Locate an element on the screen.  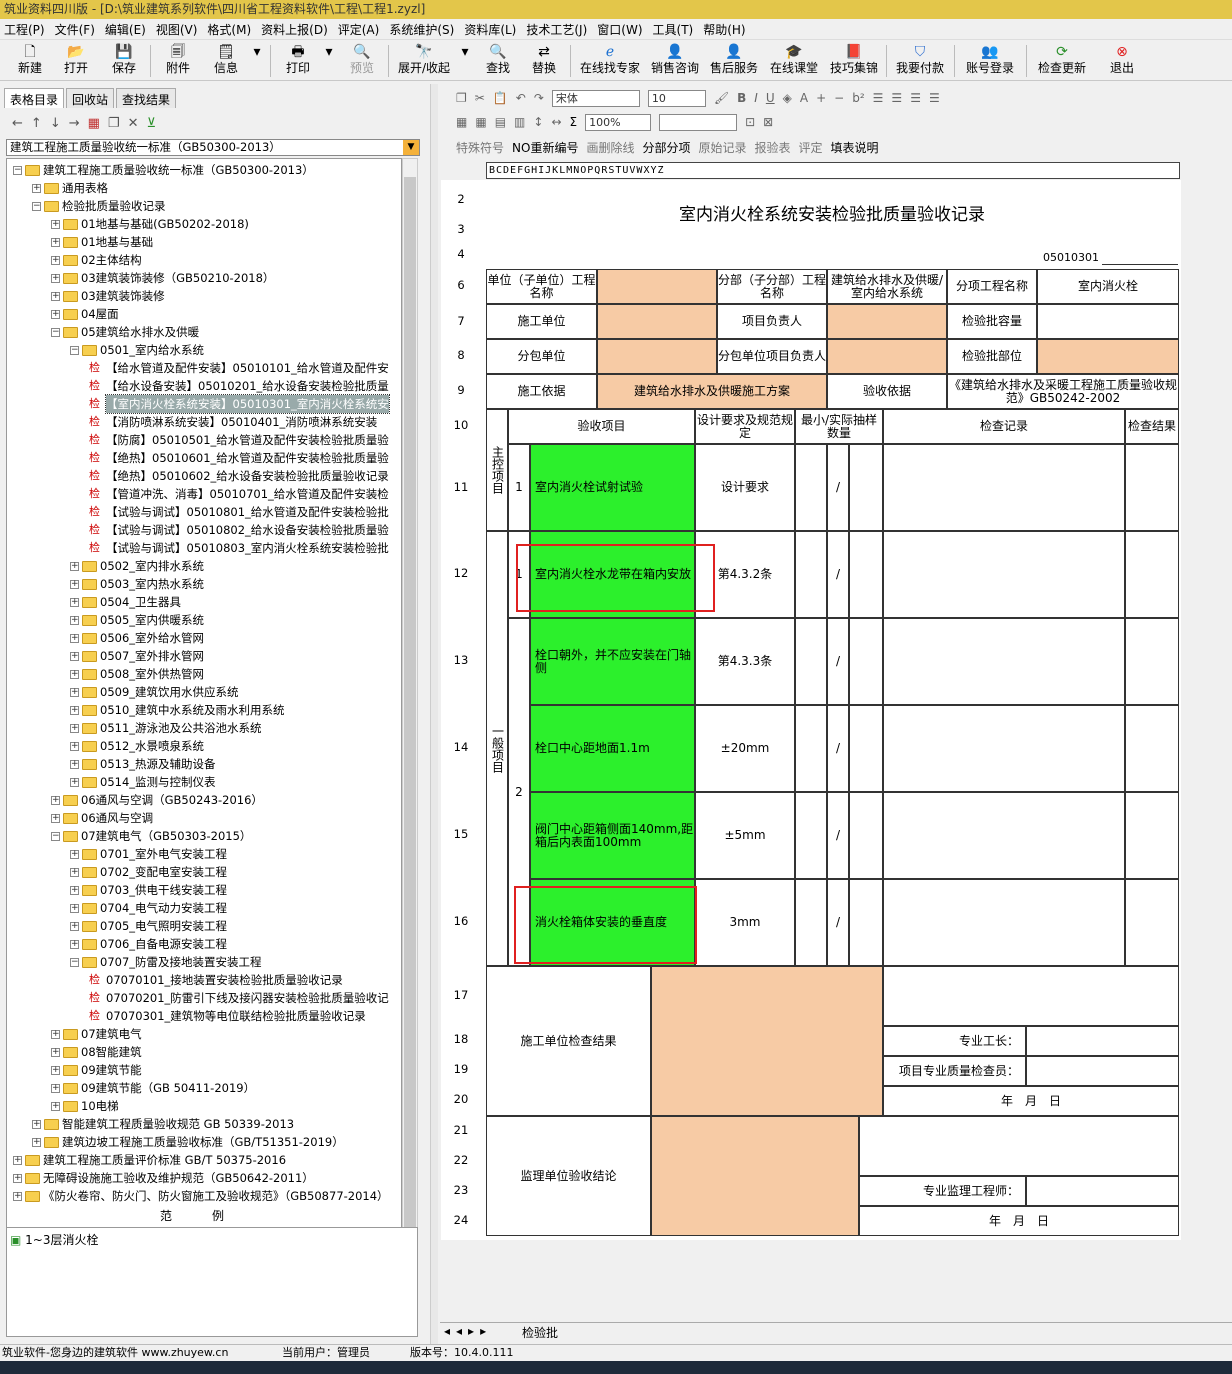
menu-item: 系统维护(S) is located at coordinates (421, 29).